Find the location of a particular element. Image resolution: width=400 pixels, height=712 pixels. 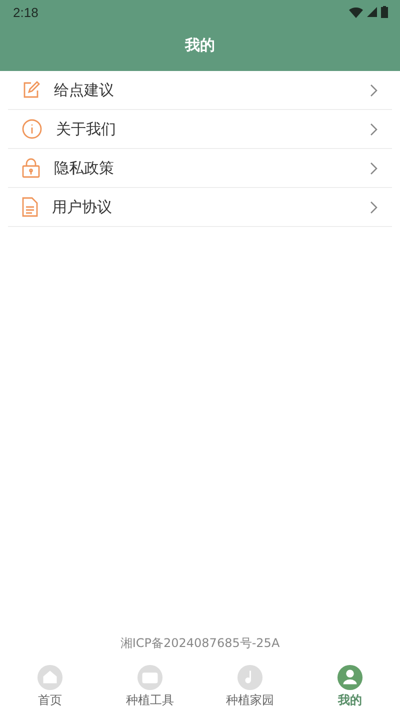

nav-tab: 种植家园 is located at coordinates (250, 688).